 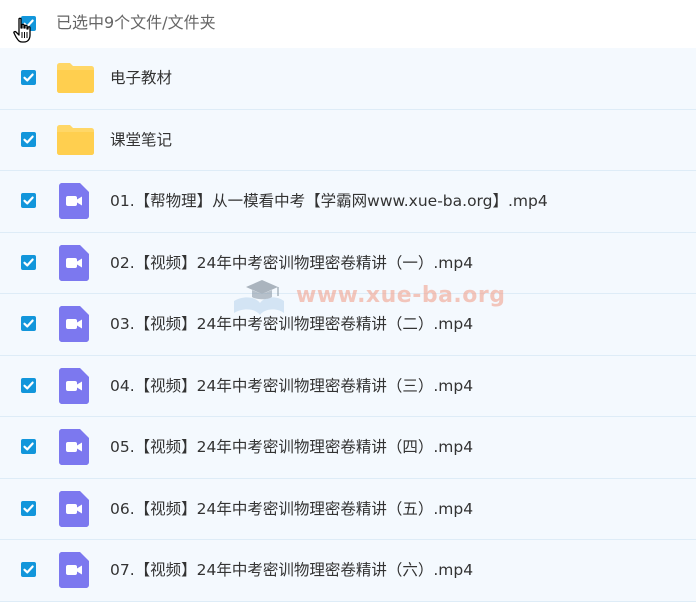 I want to click on file-name: 课堂笔记, so click(x=141, y=140).